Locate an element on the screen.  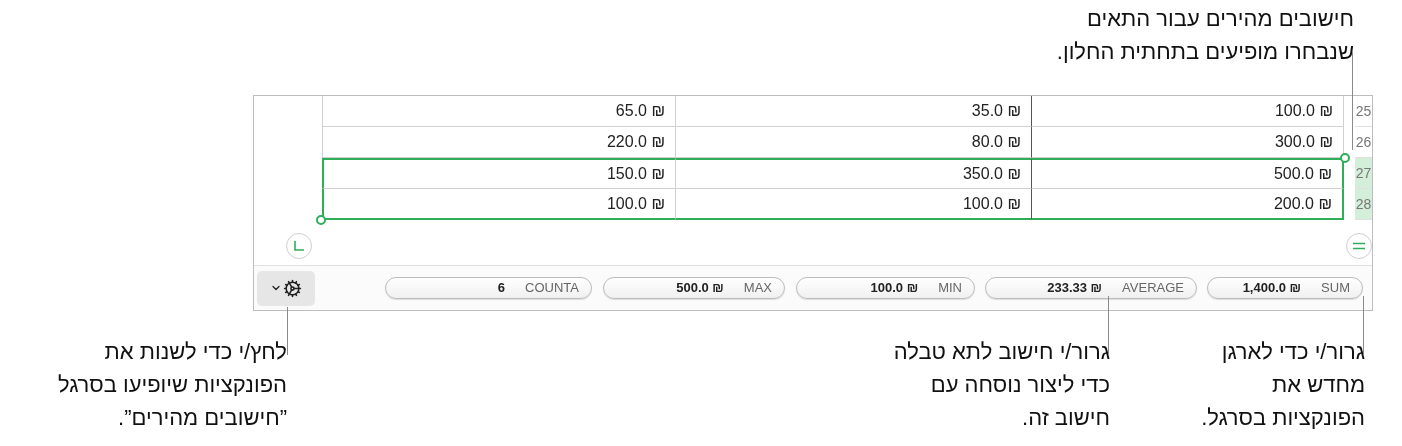
table-cell: 65.0 ₪ is located at coordinates (498, 111).